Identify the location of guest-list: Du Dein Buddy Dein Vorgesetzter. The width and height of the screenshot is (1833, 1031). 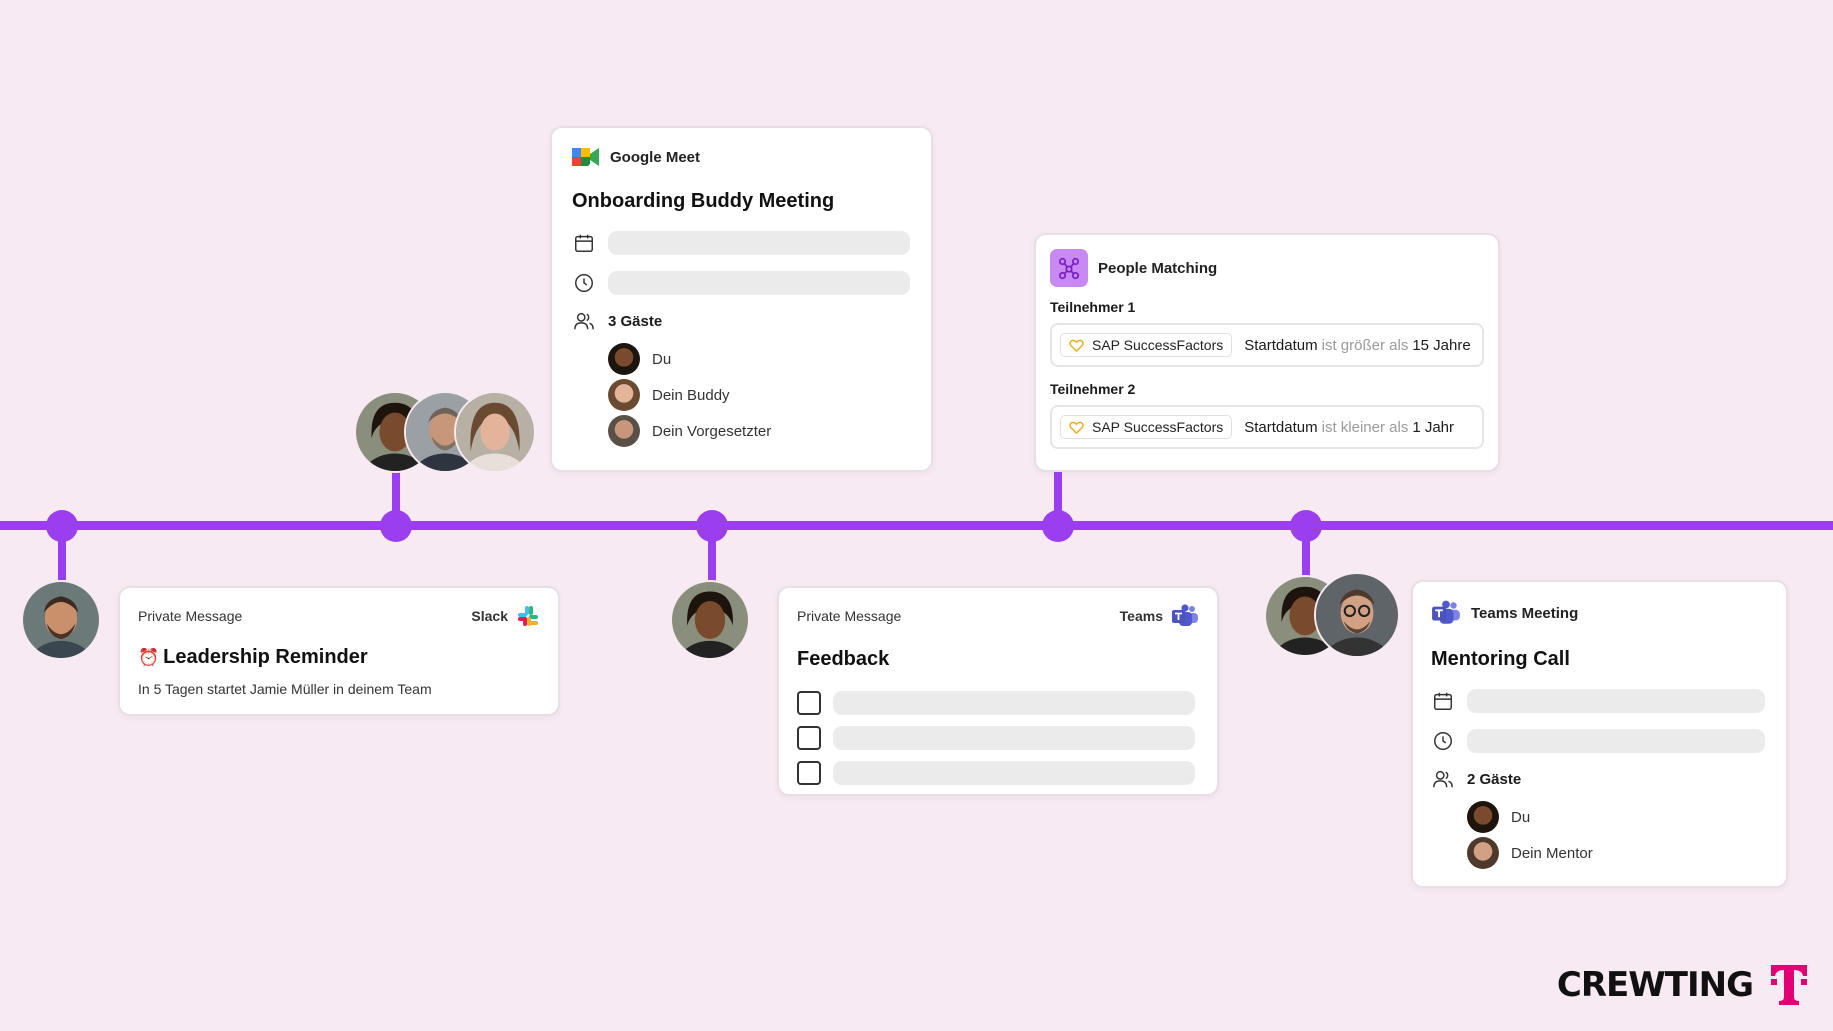
(759, 395).